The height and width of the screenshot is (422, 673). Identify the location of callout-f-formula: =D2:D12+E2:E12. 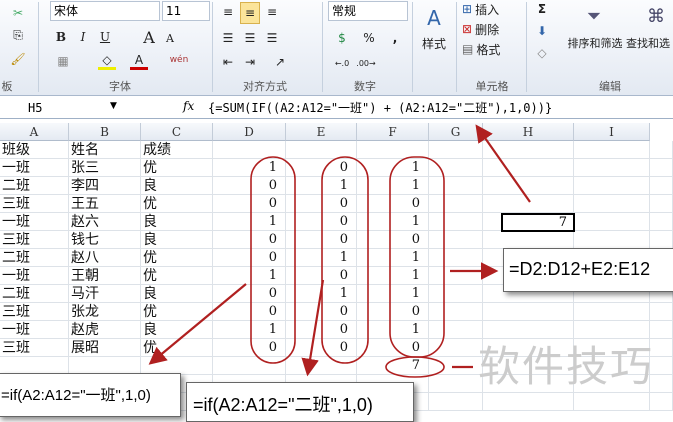
(588, 270).